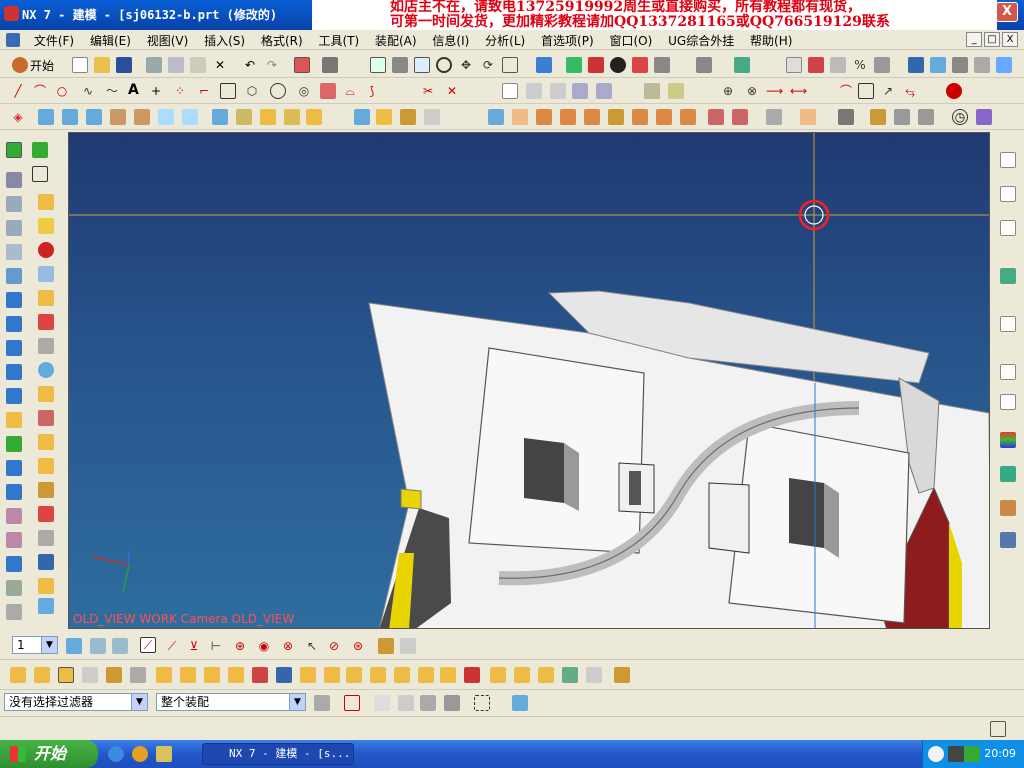 This screenshot has height=768, width=1024. Describe the element at coordinates (888, 91) in the screenshot. I see `stretch-curve-icon: ↗` at that location.